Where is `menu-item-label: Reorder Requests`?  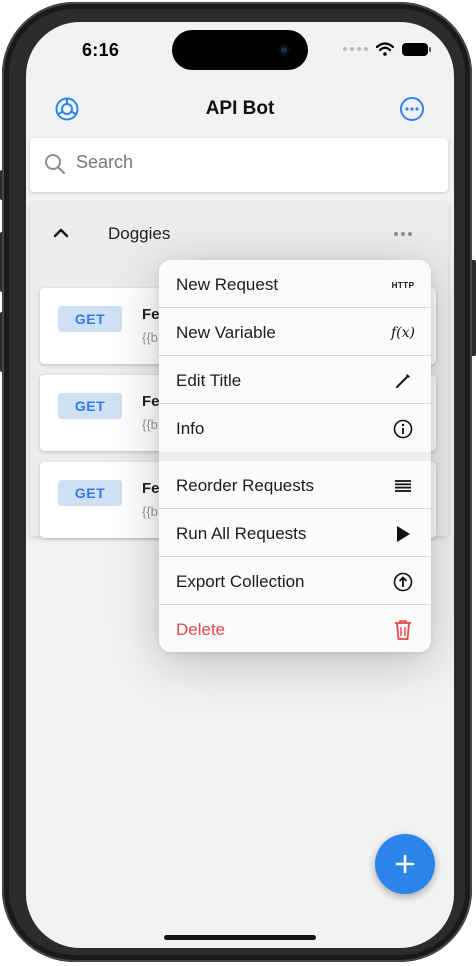
menu-item-label: Reorder Requests is located at coordinates (245, 485).